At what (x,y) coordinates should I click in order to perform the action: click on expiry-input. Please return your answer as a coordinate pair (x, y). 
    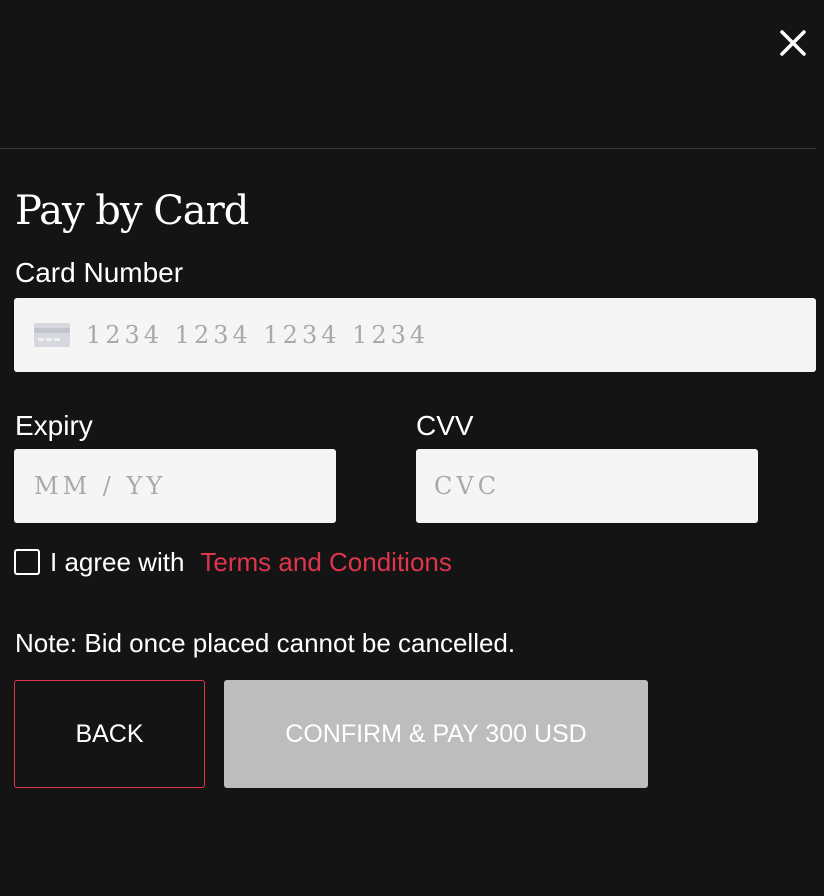
    Looking at the image, I should click on (185, 486).